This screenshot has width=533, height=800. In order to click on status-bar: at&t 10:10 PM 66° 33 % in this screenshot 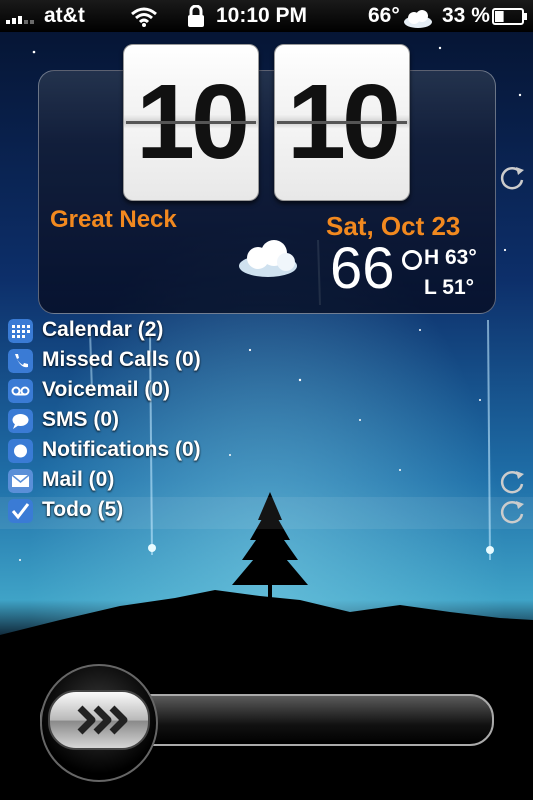, I will do `click(266, 16)`.